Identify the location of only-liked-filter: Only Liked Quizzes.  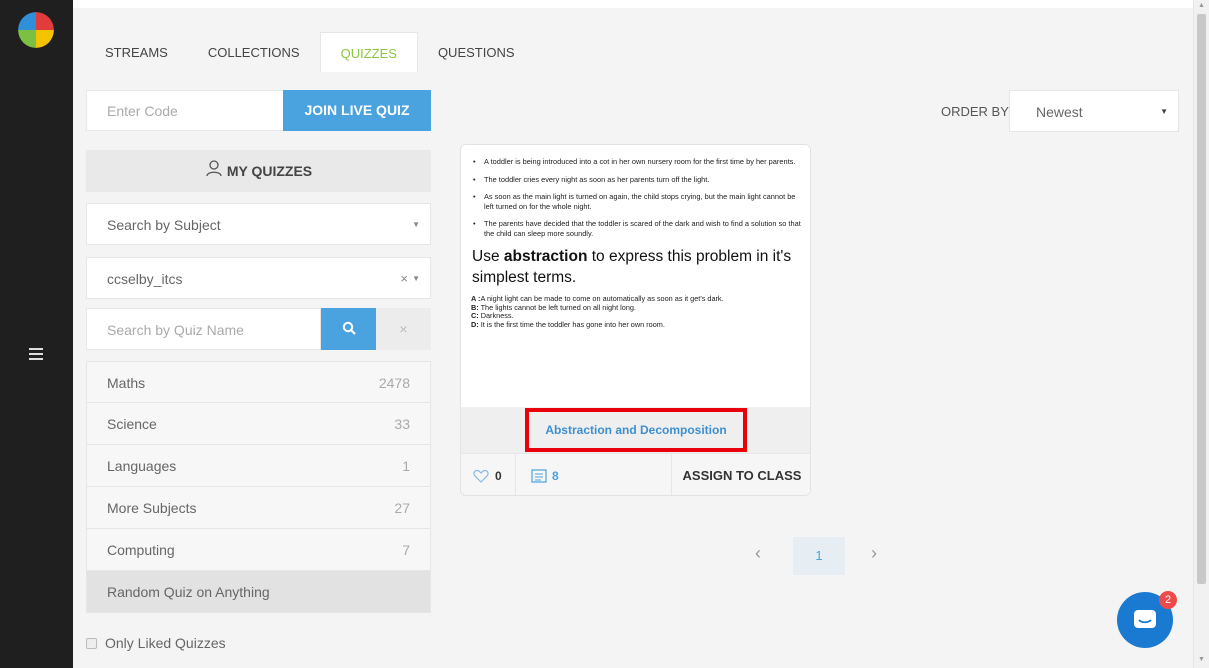
(156, 643).